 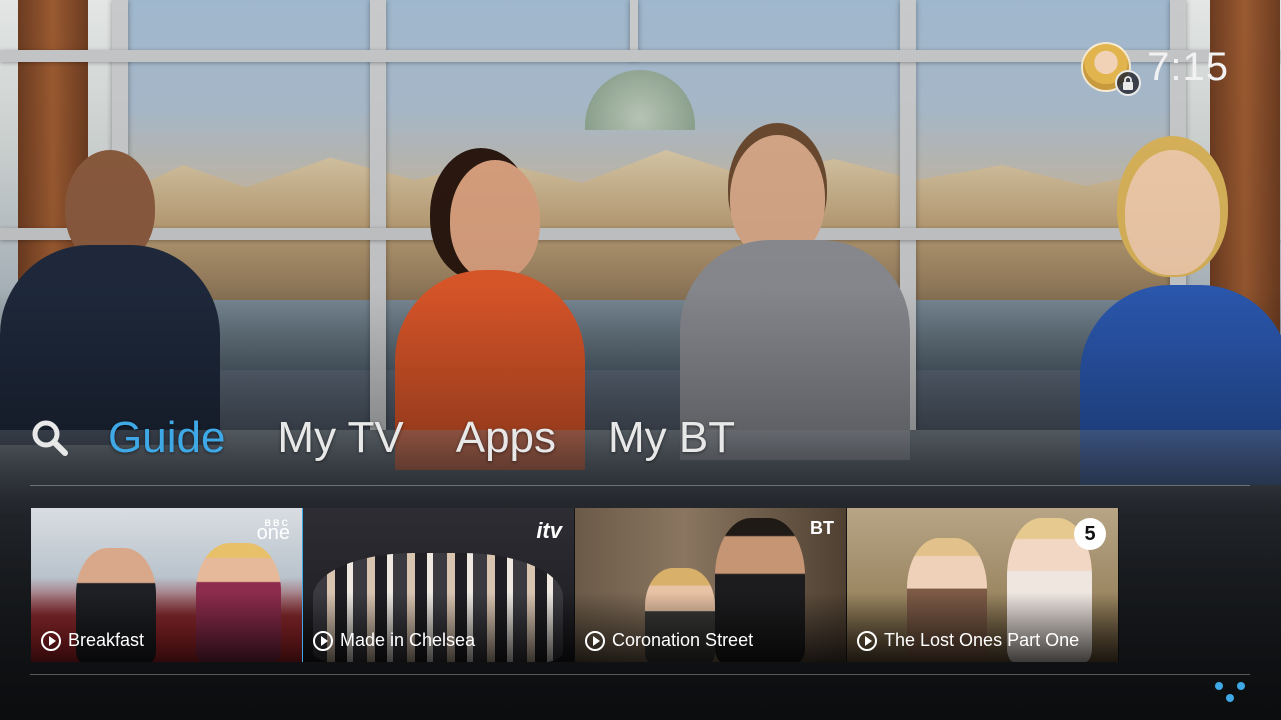 I want to click on tile-title: Breakfast, so click(x=106, y=640).